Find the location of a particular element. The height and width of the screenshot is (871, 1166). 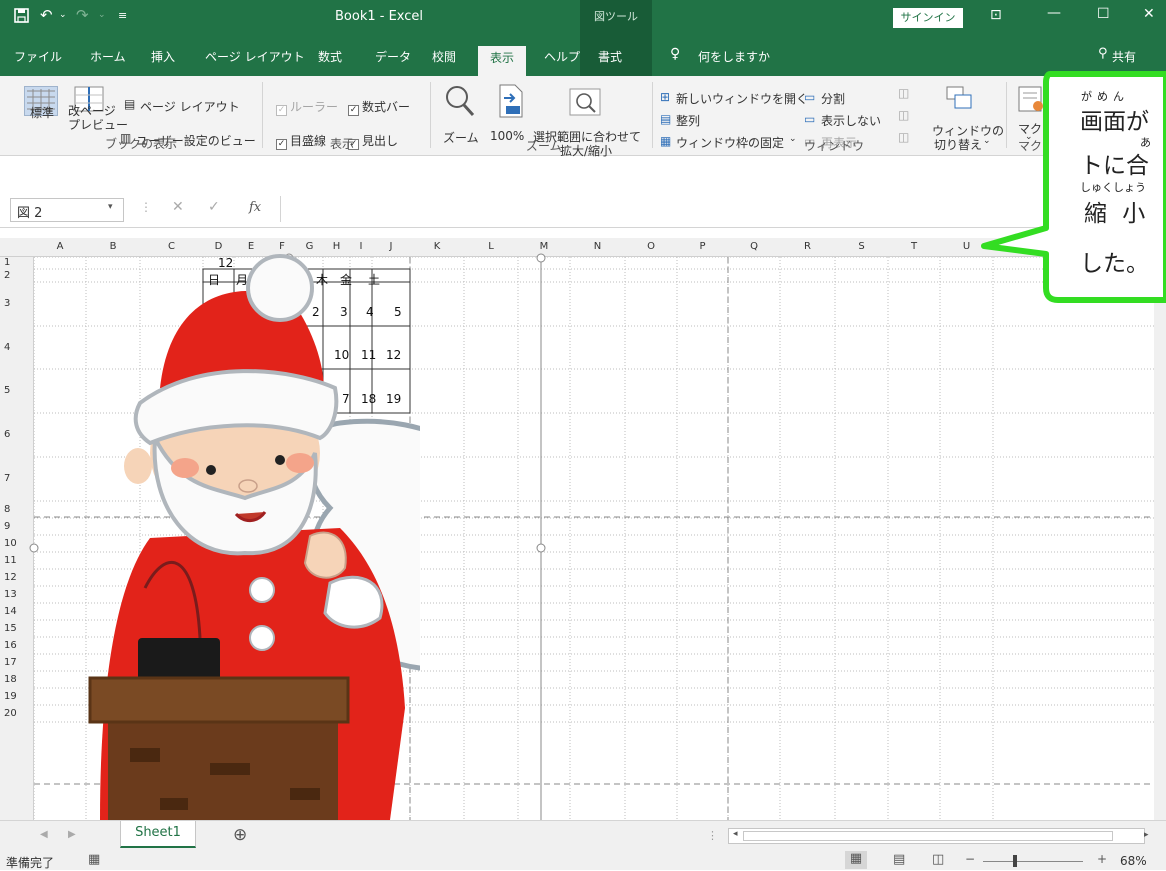

sheet-prev-icon: ◀ is located at coordinates (44, 834).